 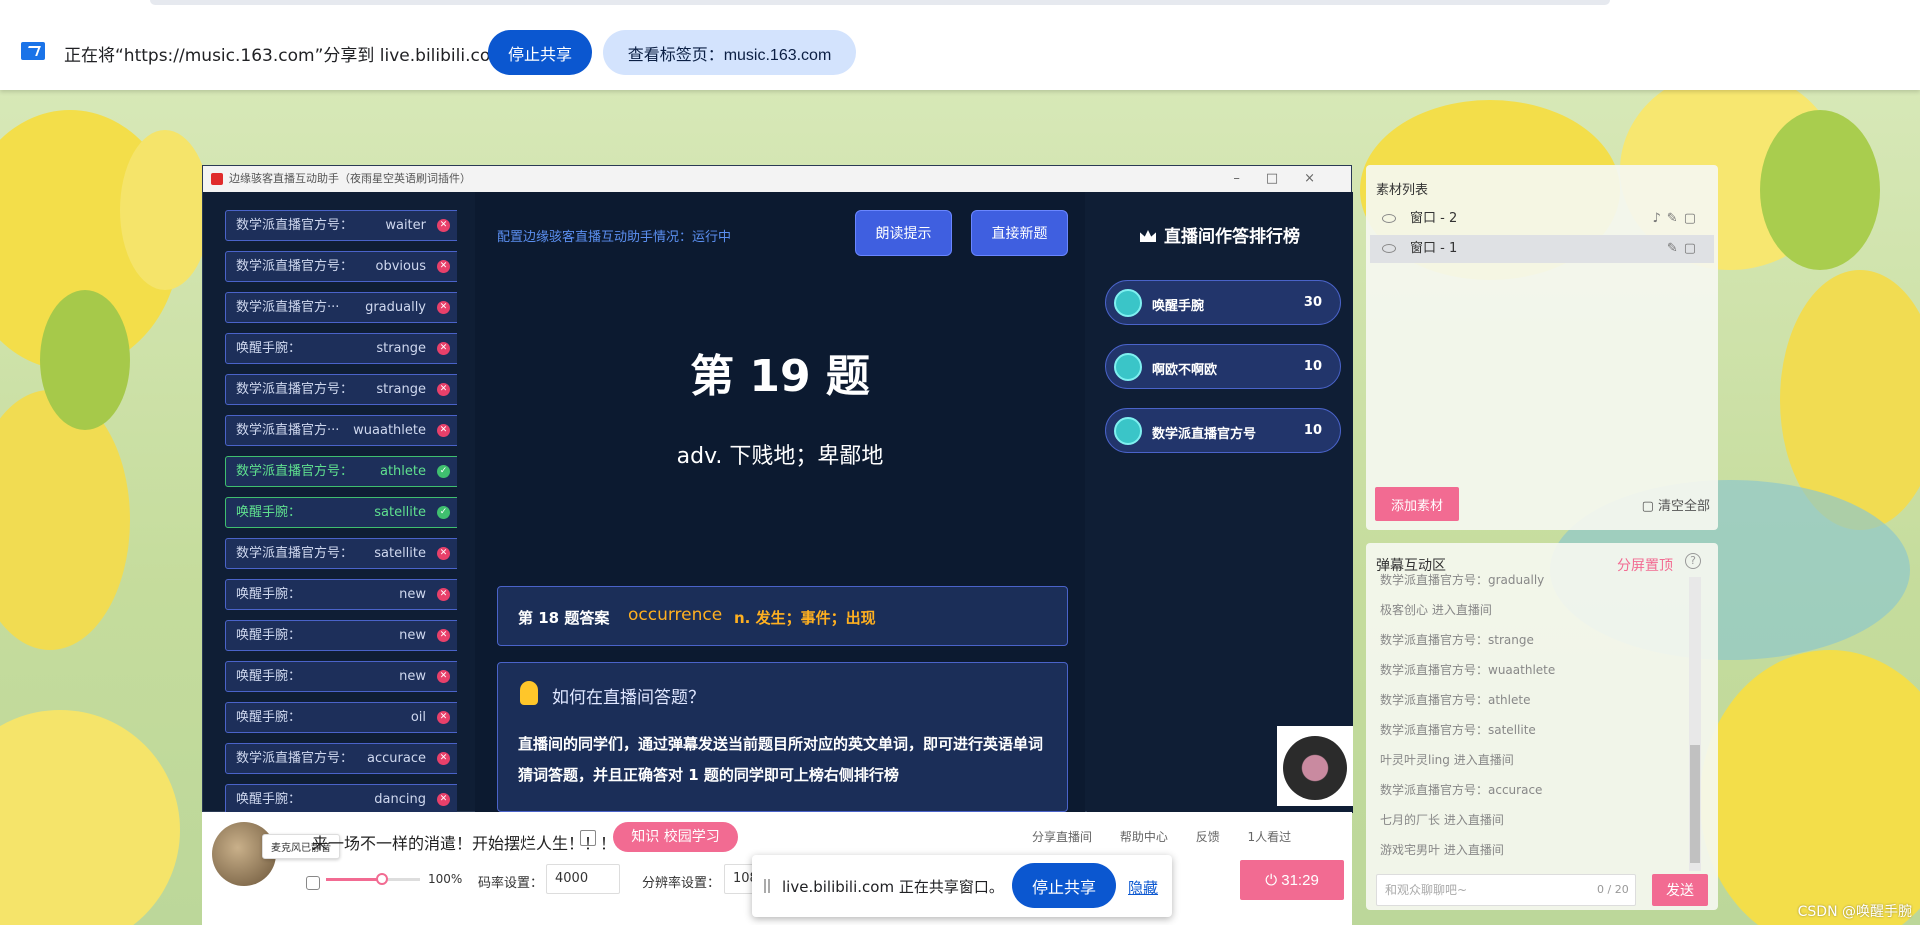 What do you see at coordinates (341, 471) in the screenshot?
I see `danmu-item: 数学派直播官方号： athlete ✓` at bounding box center [341, 471].